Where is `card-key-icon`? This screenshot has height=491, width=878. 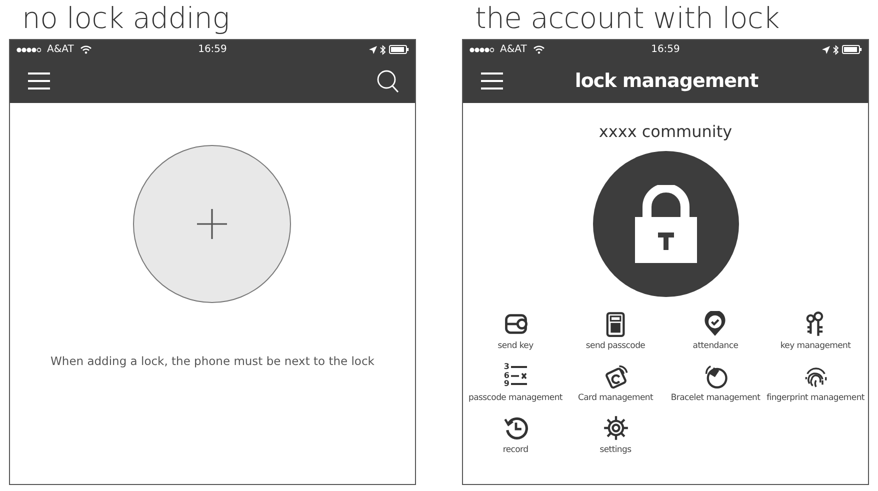
card-key-icon is located at coordinates (515, 324).